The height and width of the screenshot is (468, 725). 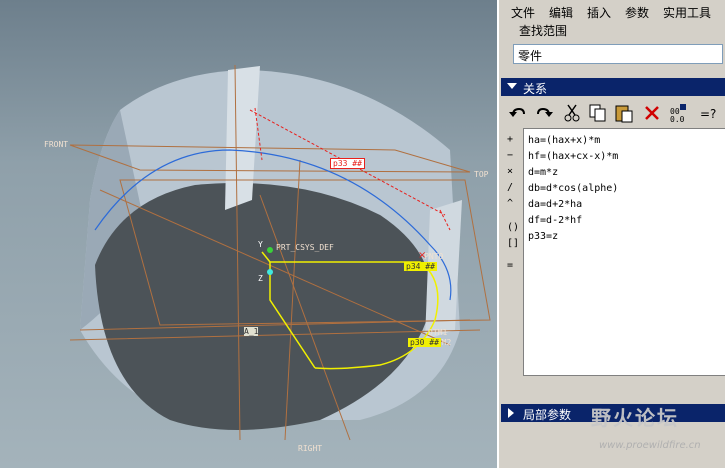 What do you see at coordinates (637, 12) in the screenshot?
I see `menu-parameters: 参数` at bounding box center [637, 12].